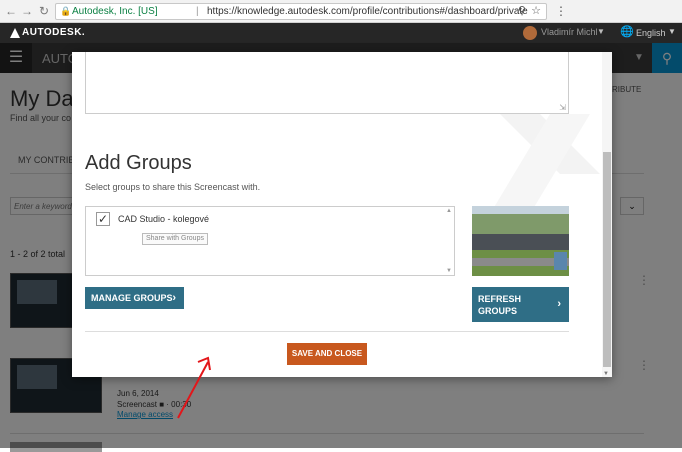 This screenshot has height=452, width=682. Describe the element at coordinates (522, 11) in the screenshot. I see `magnifier-icon: ⚲` at that location.